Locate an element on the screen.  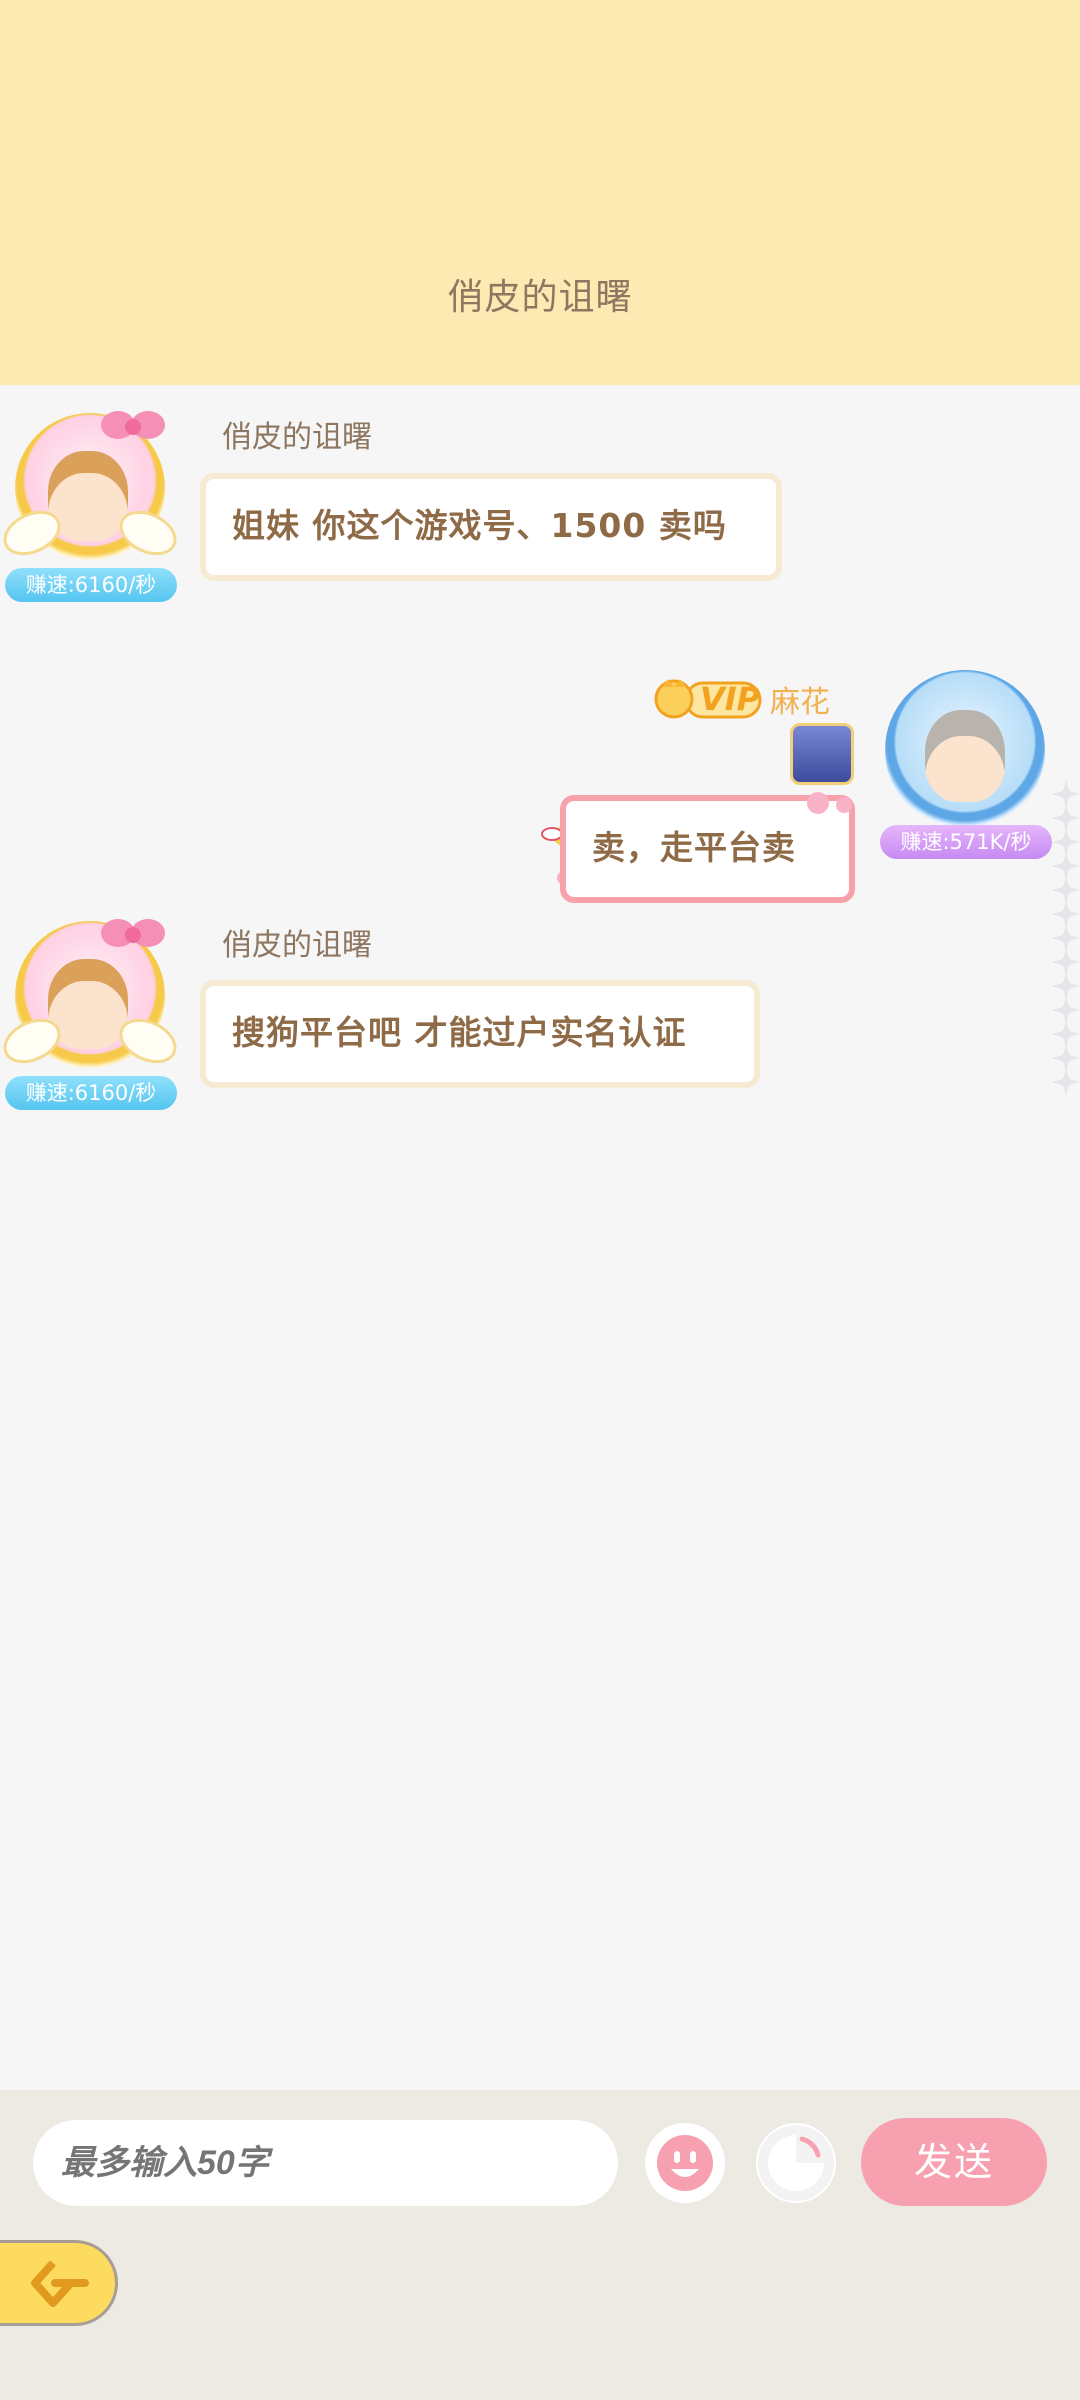
back-button is located at coordinates (59, 2283).